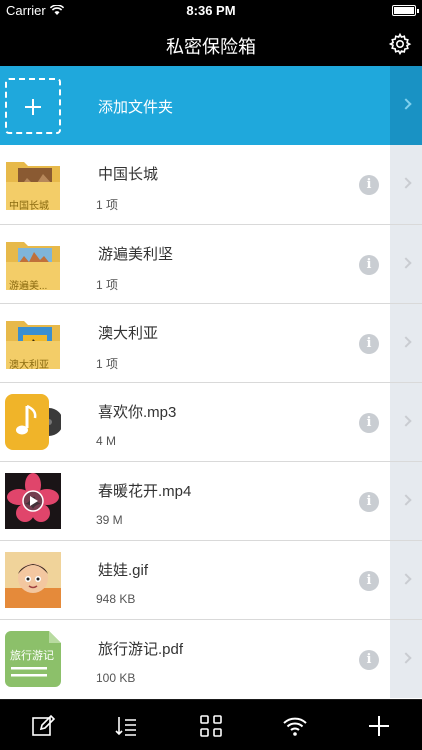  I want to click on page-title: 私密保险箱, so click(211, 47).